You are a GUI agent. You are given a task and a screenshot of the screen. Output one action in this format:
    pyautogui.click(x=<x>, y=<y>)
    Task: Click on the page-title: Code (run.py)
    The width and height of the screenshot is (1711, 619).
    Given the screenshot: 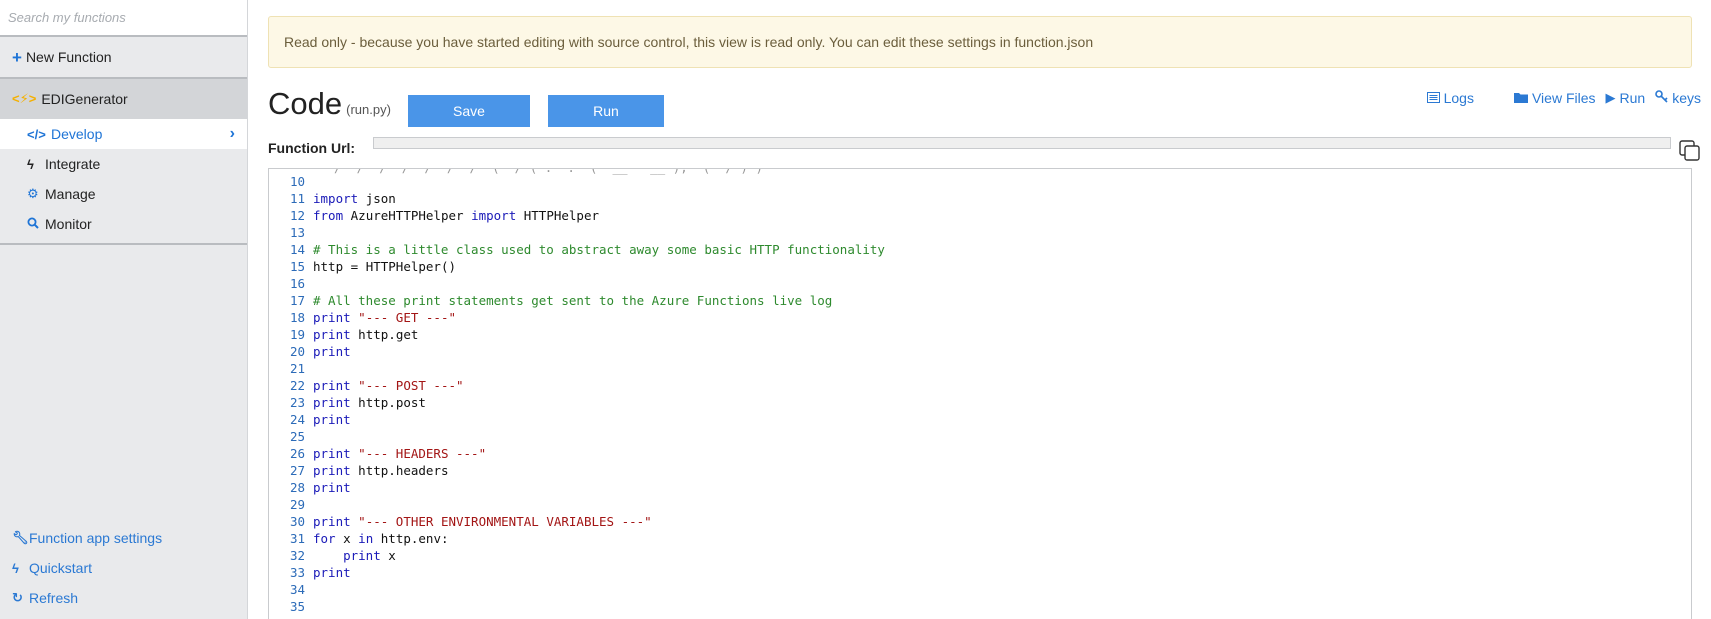 What is the action you would take?
    pyautogui.click(x=329, y=104)
    